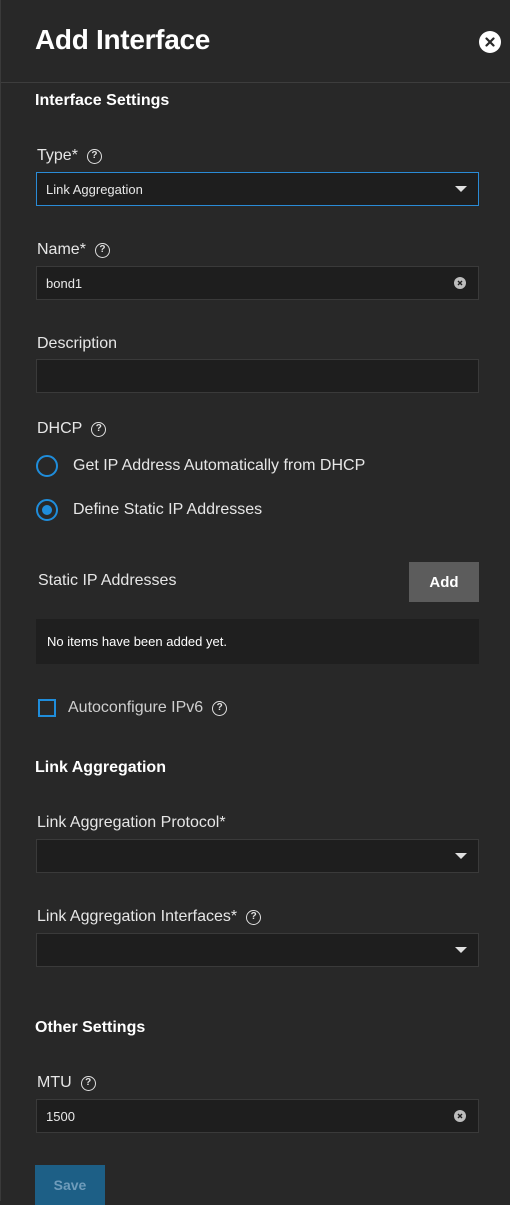 The height and width of the screenshot is (1205, 510). Describe the element at coordinates (107, 580) in the screenshot. I see `static-ip-label: Static IP Addresses` at that location.